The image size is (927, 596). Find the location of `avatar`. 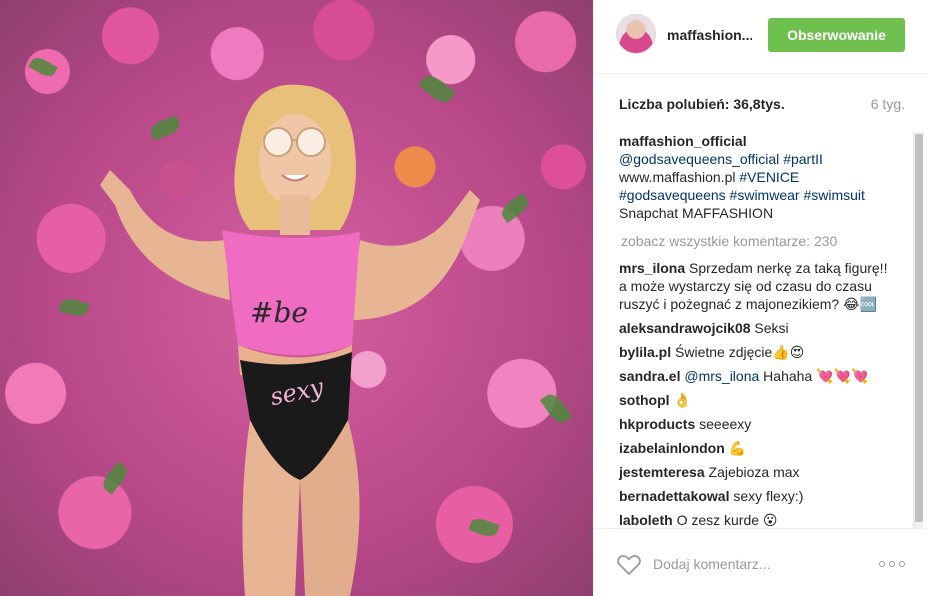

avatar is located at coordinates (636, 34).